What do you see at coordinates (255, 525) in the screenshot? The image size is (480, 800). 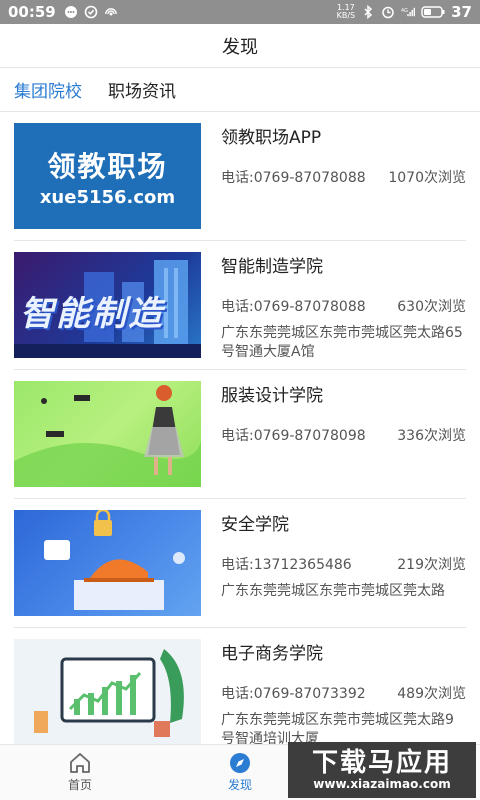 I see `item-name: 安全学院` at bounding box center [255, 525].